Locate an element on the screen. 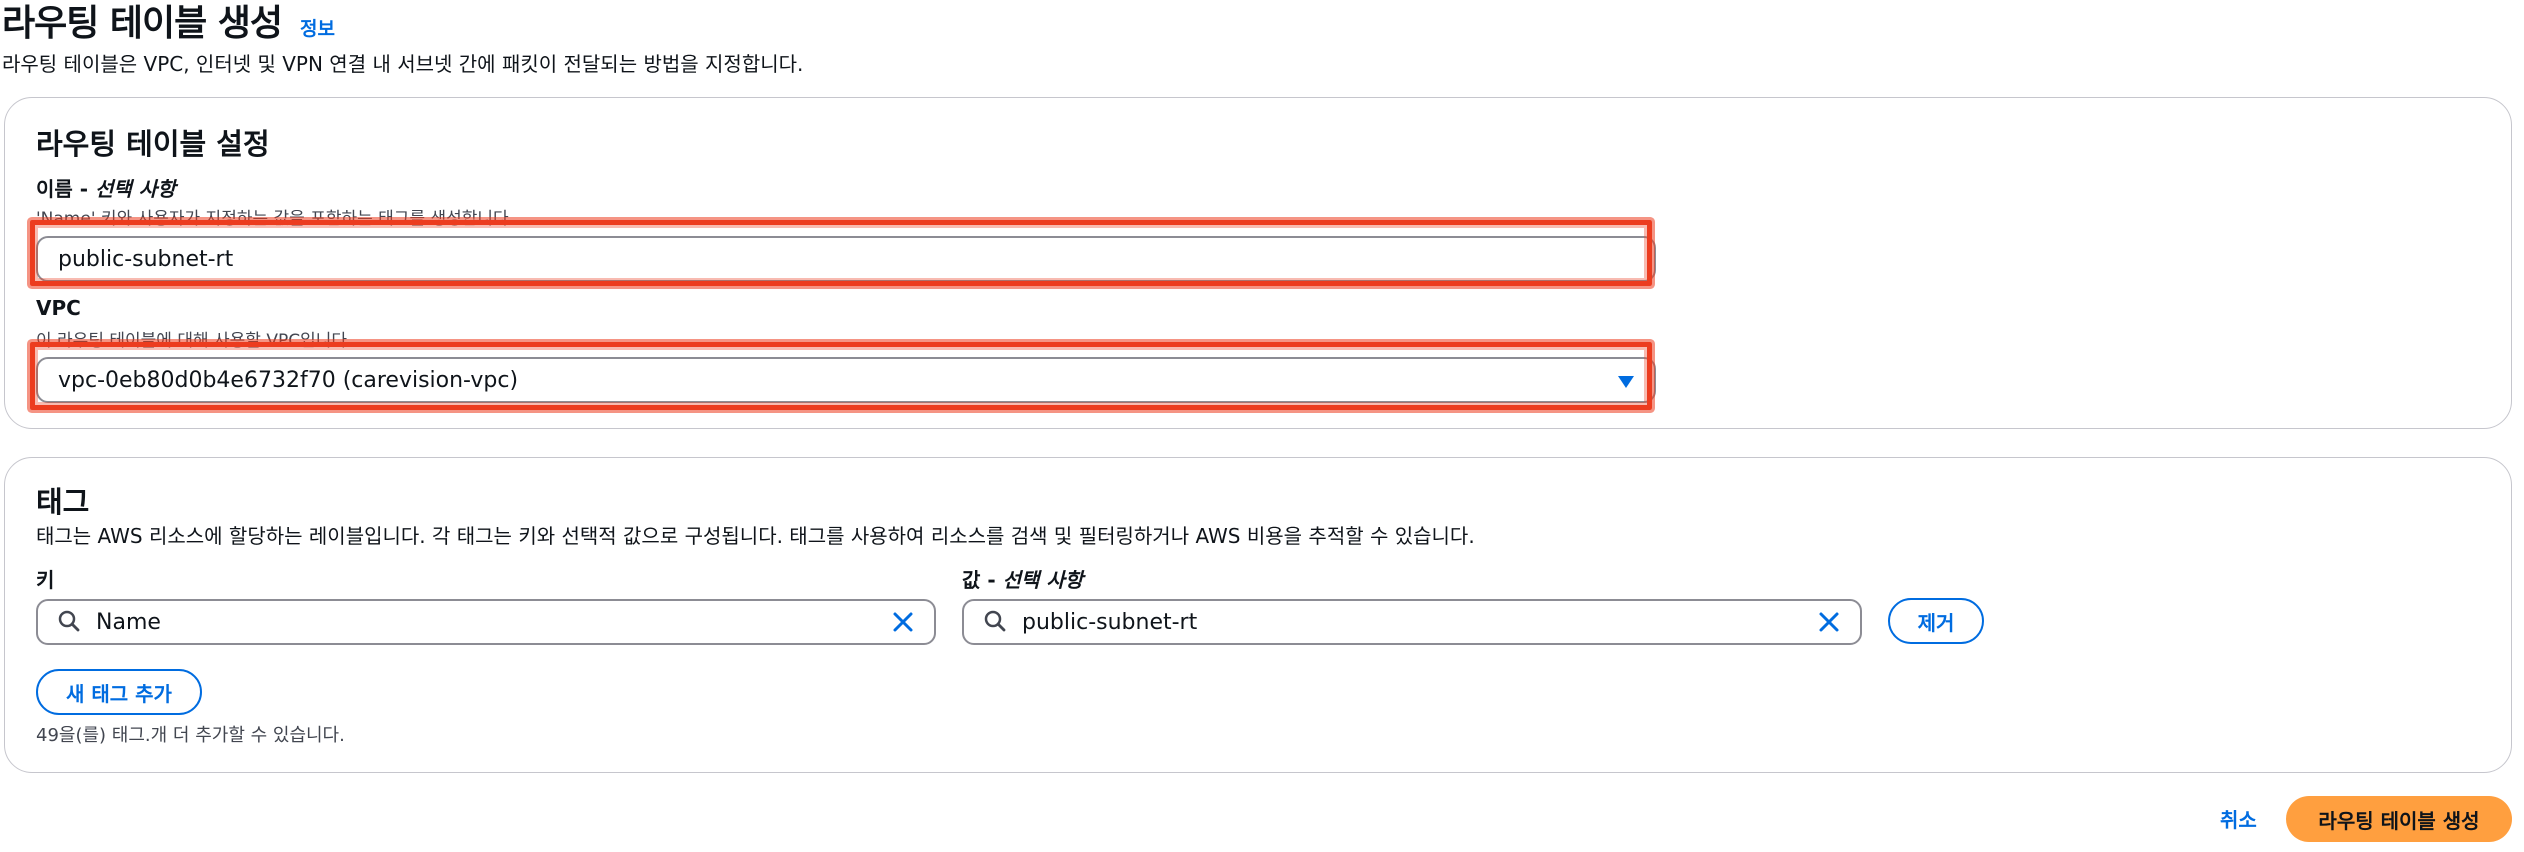 The width and height of the screenshot is (2524, 852). info-link: 정보 is located at coordinates (317, 27).